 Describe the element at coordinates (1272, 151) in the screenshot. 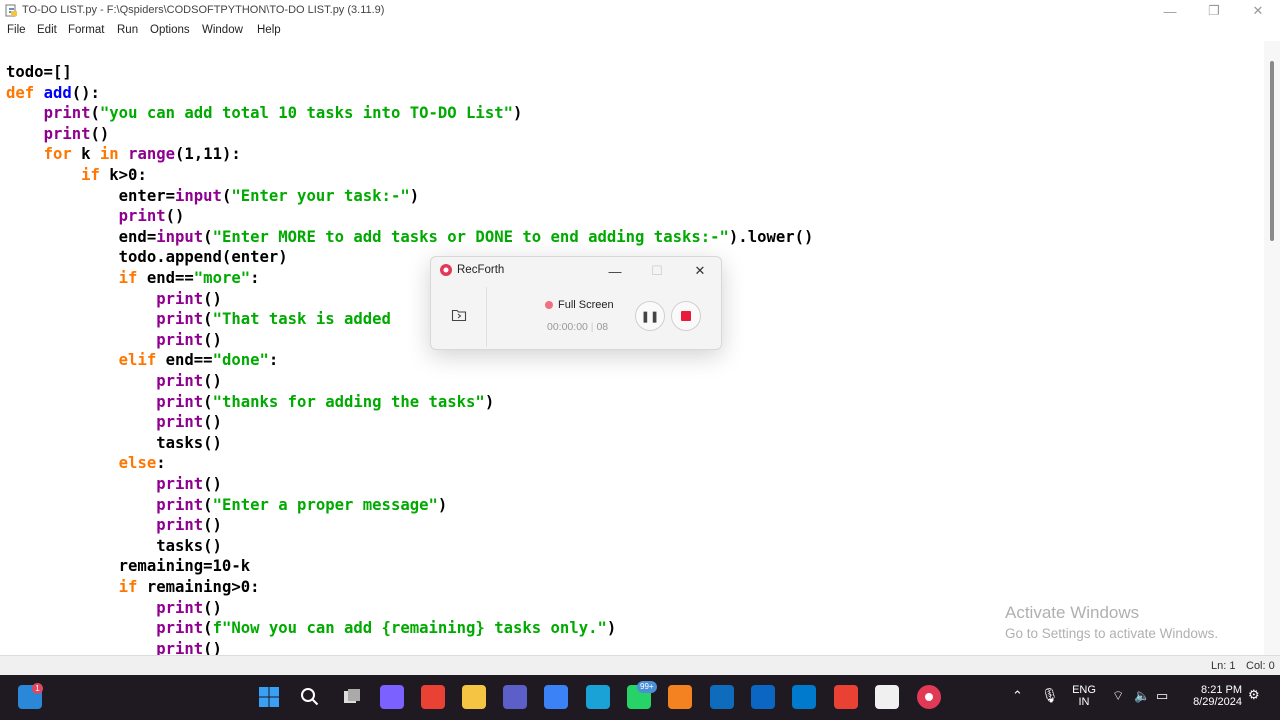

I see `scrollbar-thumb` at that location.